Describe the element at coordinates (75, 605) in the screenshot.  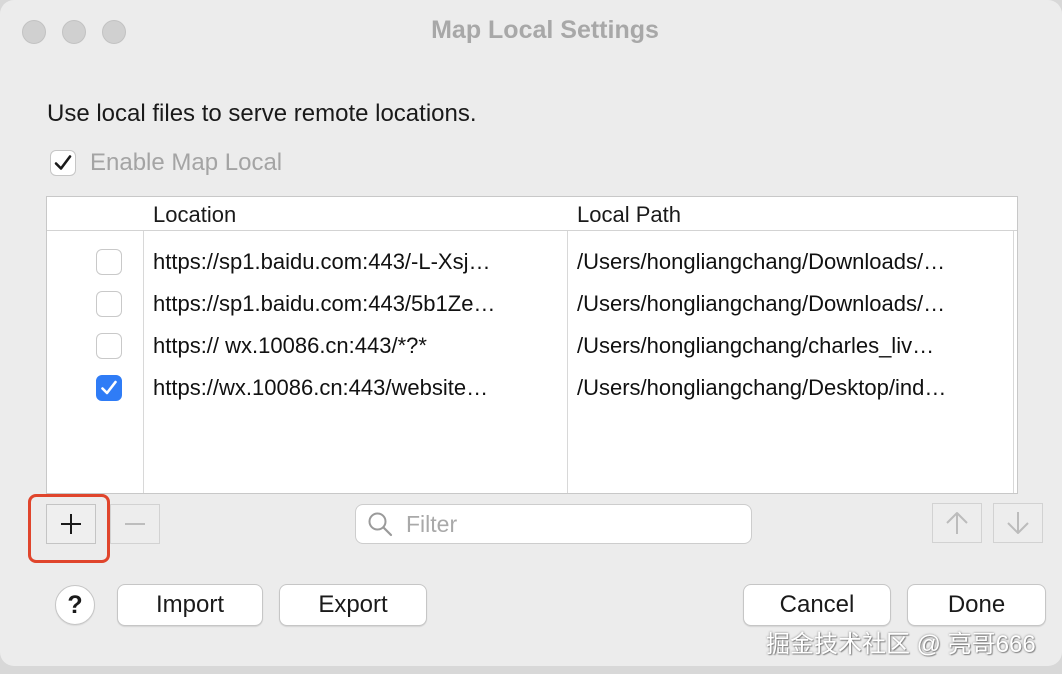
I see `help-button: ?` at that location.